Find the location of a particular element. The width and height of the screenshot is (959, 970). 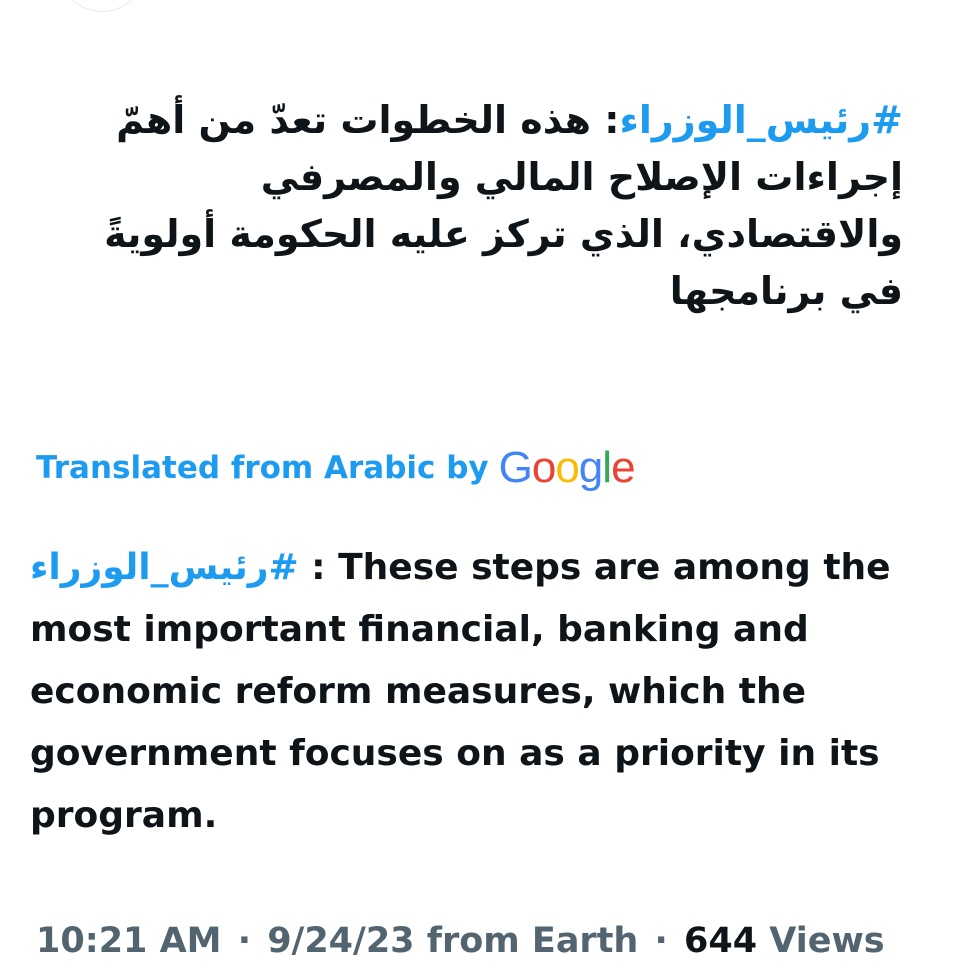

views-count: 644 is located at coordinates (720, 941).